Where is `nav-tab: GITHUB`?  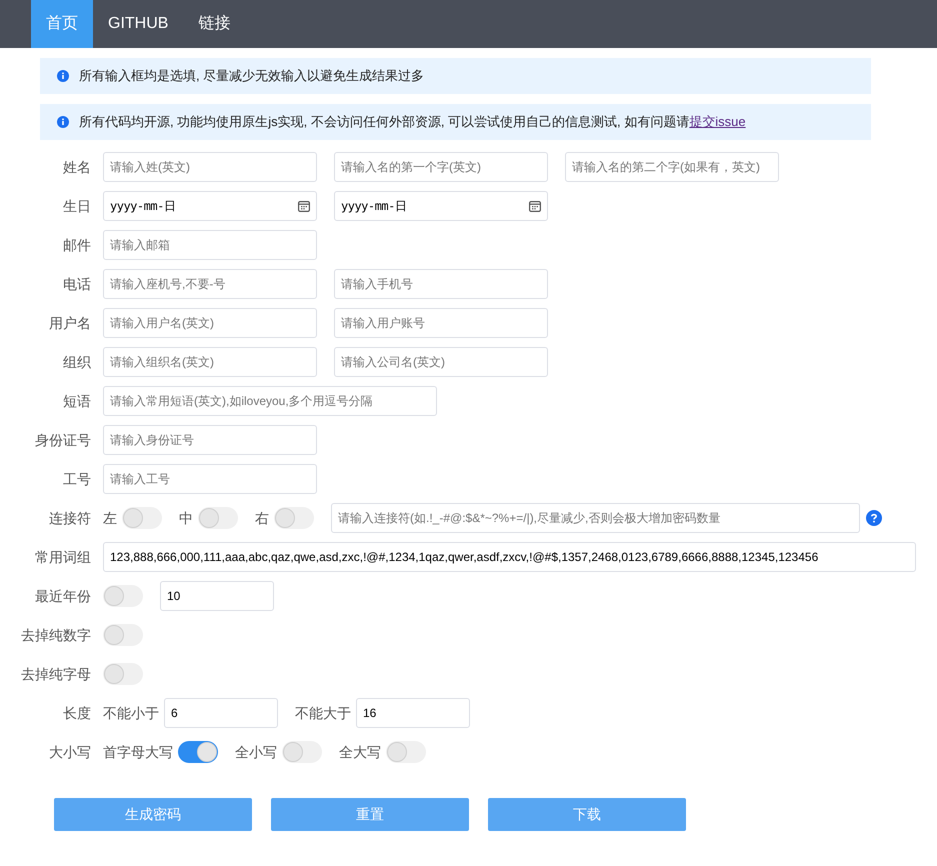
nav-tab: GITHUB is located at coordinates (138, 24).